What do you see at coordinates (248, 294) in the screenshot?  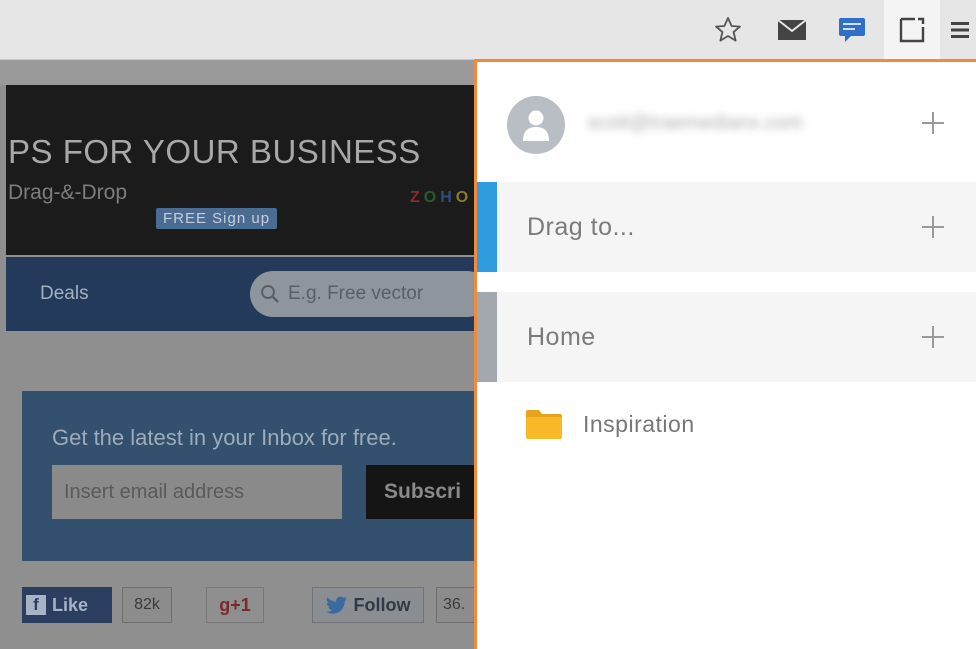 I see `site-navbar: Deals E.g. Free vector` at bounding box center [248, 294].